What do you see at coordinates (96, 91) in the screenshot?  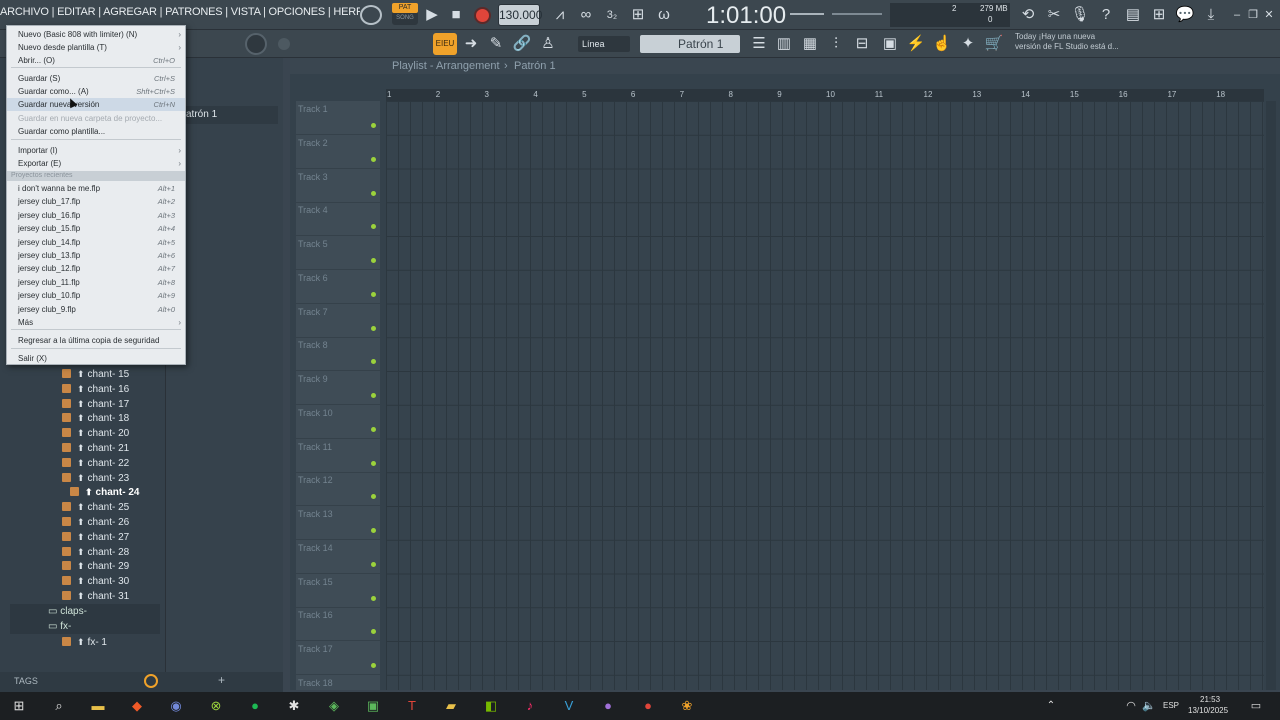 I see `menu-item-4: Guardar como... (A) Shft+Ctrl+S` at bounding box center [96, 91].